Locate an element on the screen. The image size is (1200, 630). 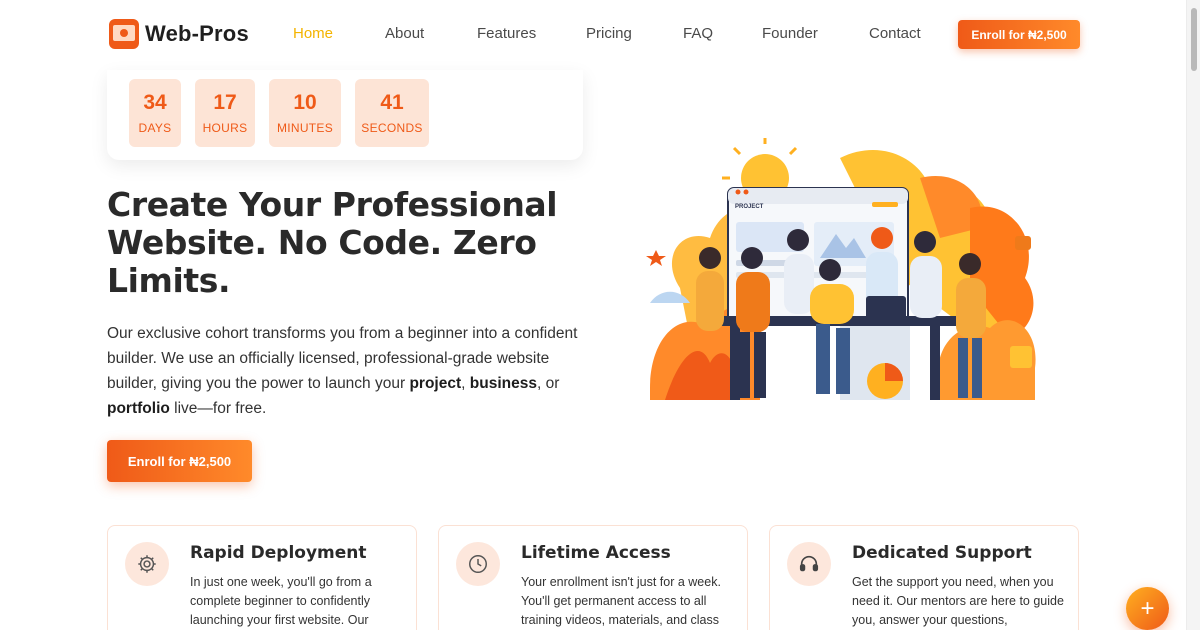
monitor-sign-text: PROJECT is located at coordinates (749, 207).